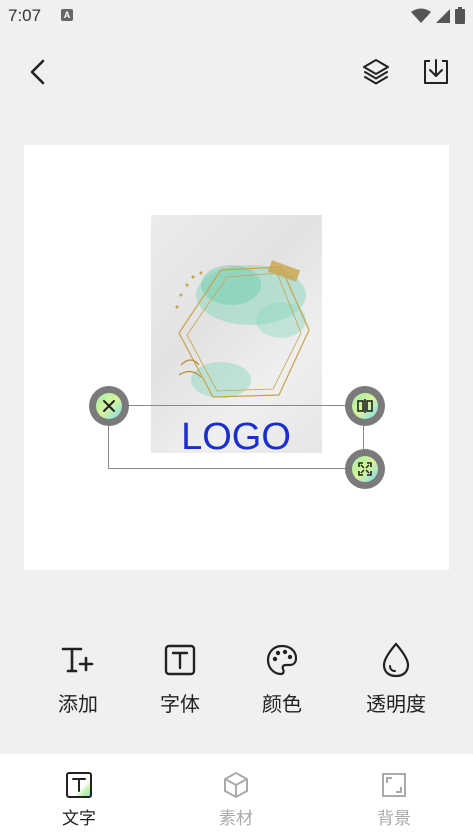 This screenshot has width=473, height=840. I want to click on chevron-left-icon, so click(37, 72).